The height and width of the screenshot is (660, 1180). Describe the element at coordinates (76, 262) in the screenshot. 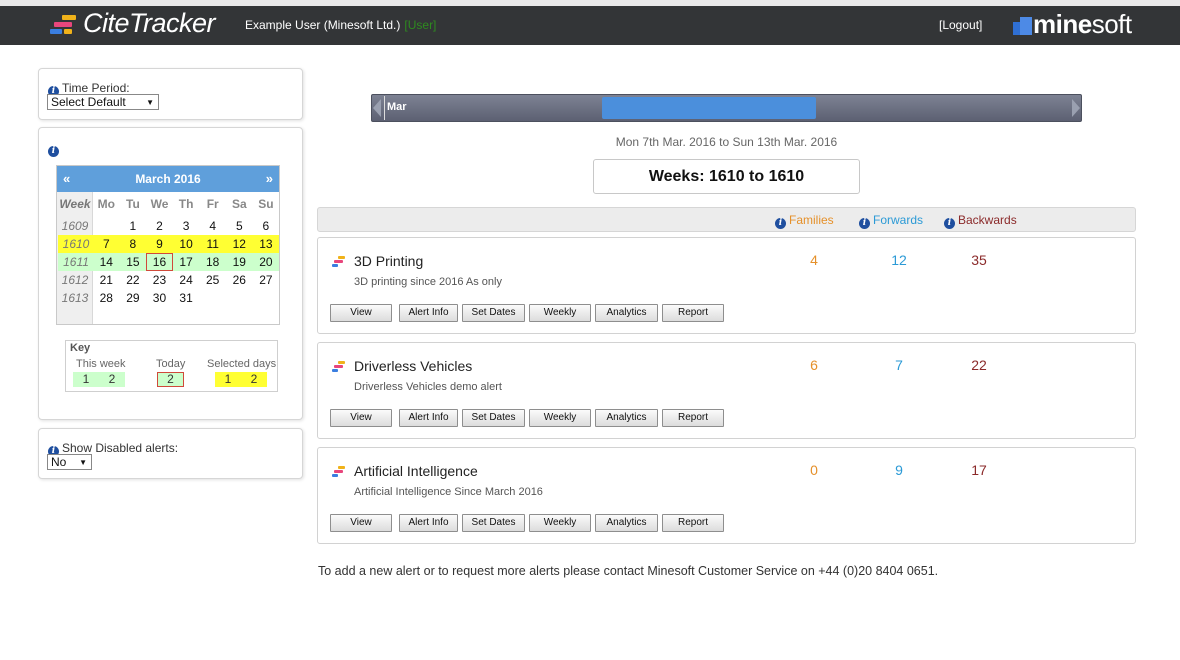

I see `calendar-week-number: 1611` at that location.